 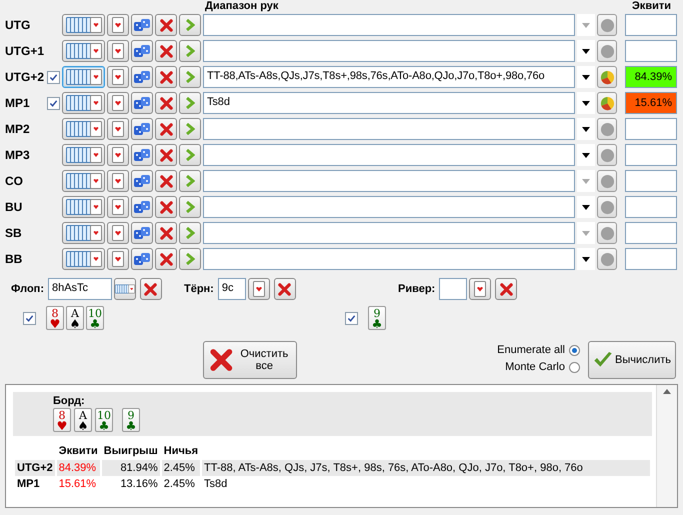 What do you see at coordinates (607, 129) in the screenshot?
I see `circle-icon` at bounding box center [607, 129].